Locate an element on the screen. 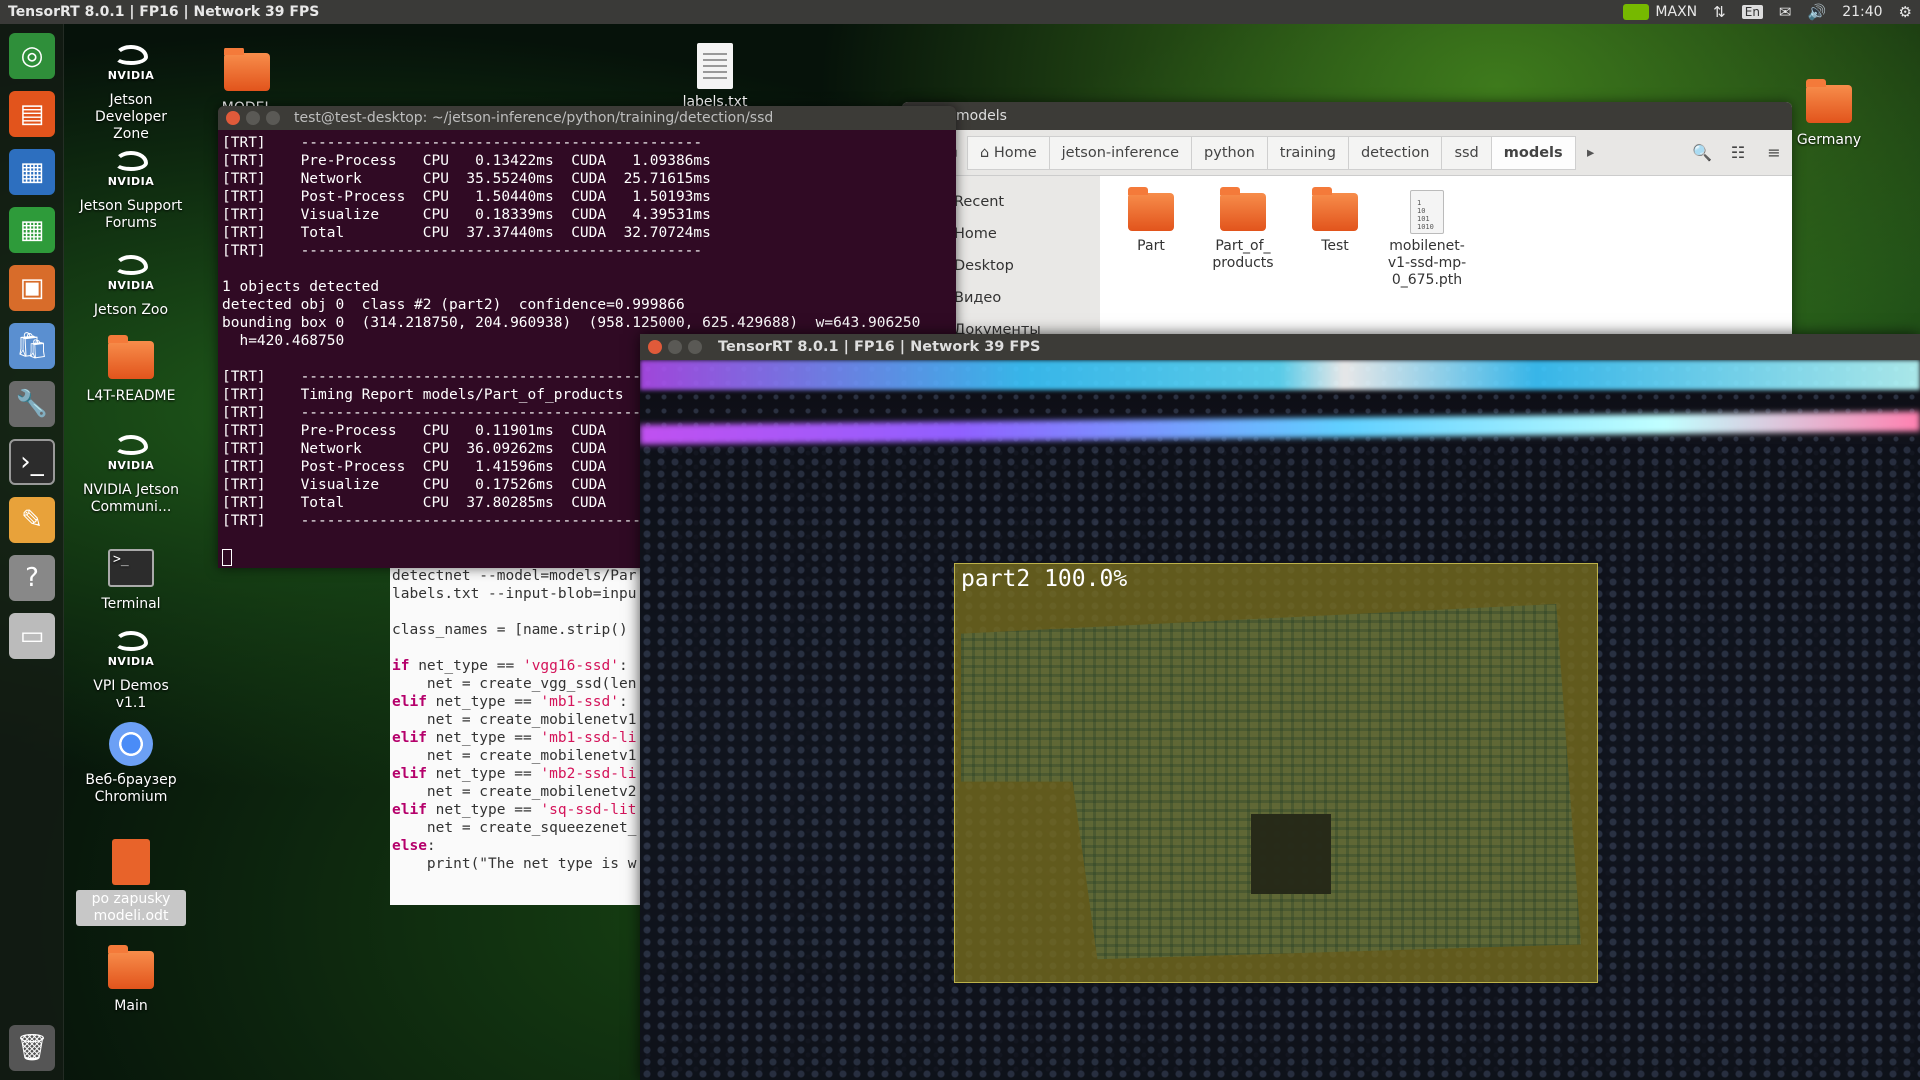 The image size is (1920, 1080). breadcrumb-ssd: ssd is located at coordinates (1466, 152).